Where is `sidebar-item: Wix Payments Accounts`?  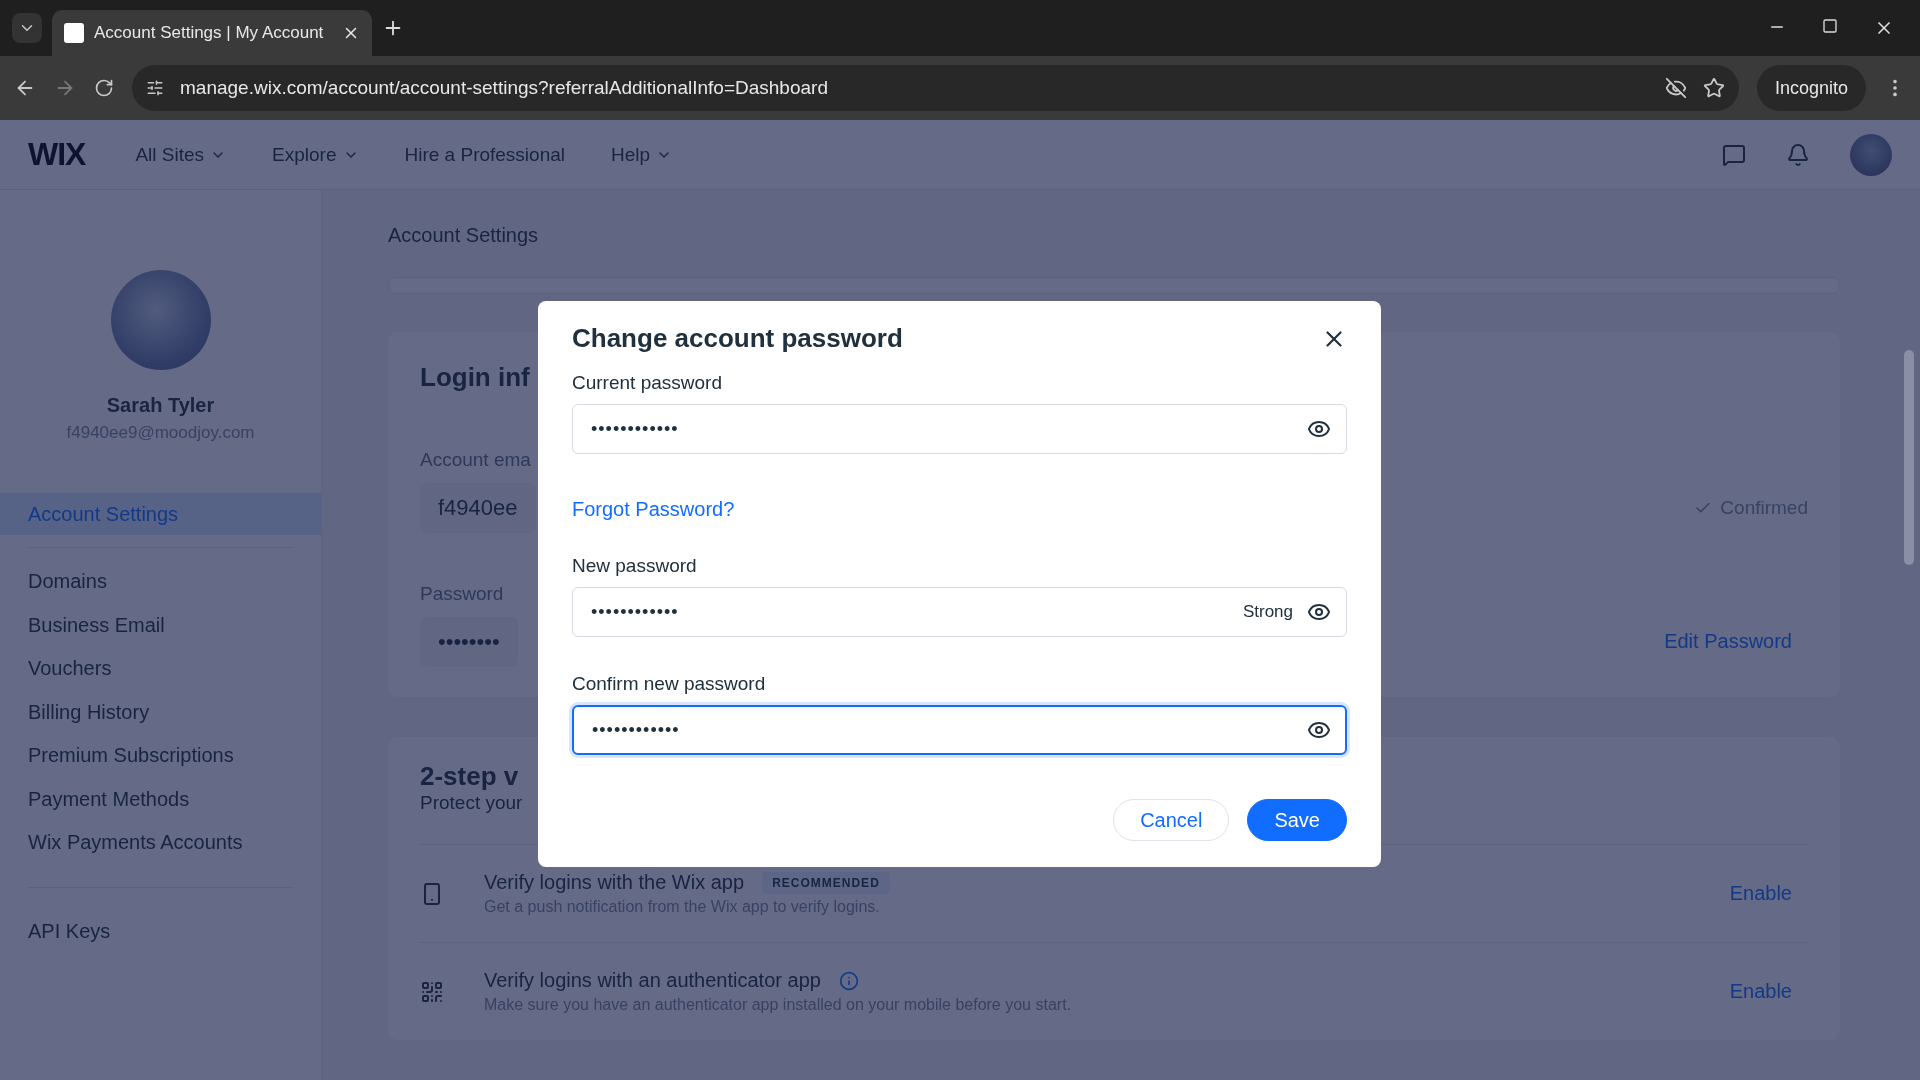
sidebar-item: Wix Payments Accounts is located at coordinates (160, 843).